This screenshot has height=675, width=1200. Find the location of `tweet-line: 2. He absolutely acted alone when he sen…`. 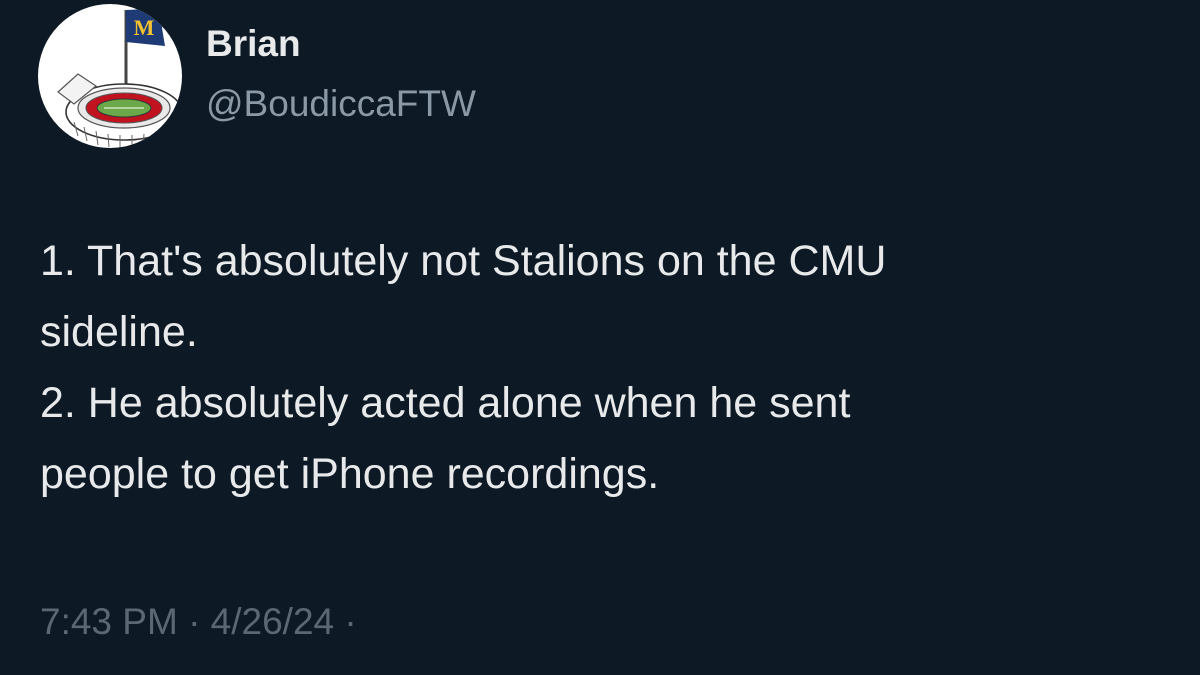

tweet-line: 2. He absolutely acted alone when he sen… is located at coordinates (445, 403).